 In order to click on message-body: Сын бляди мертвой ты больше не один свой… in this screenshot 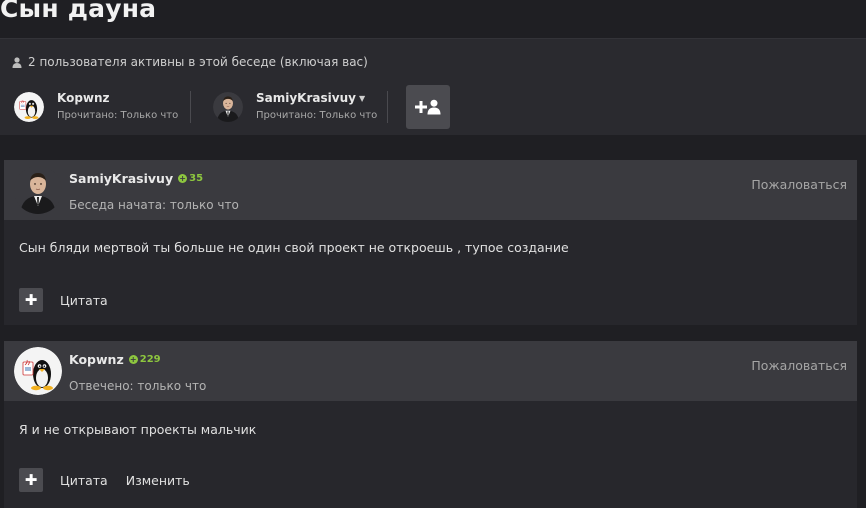, I will do `click(294, 247)`.